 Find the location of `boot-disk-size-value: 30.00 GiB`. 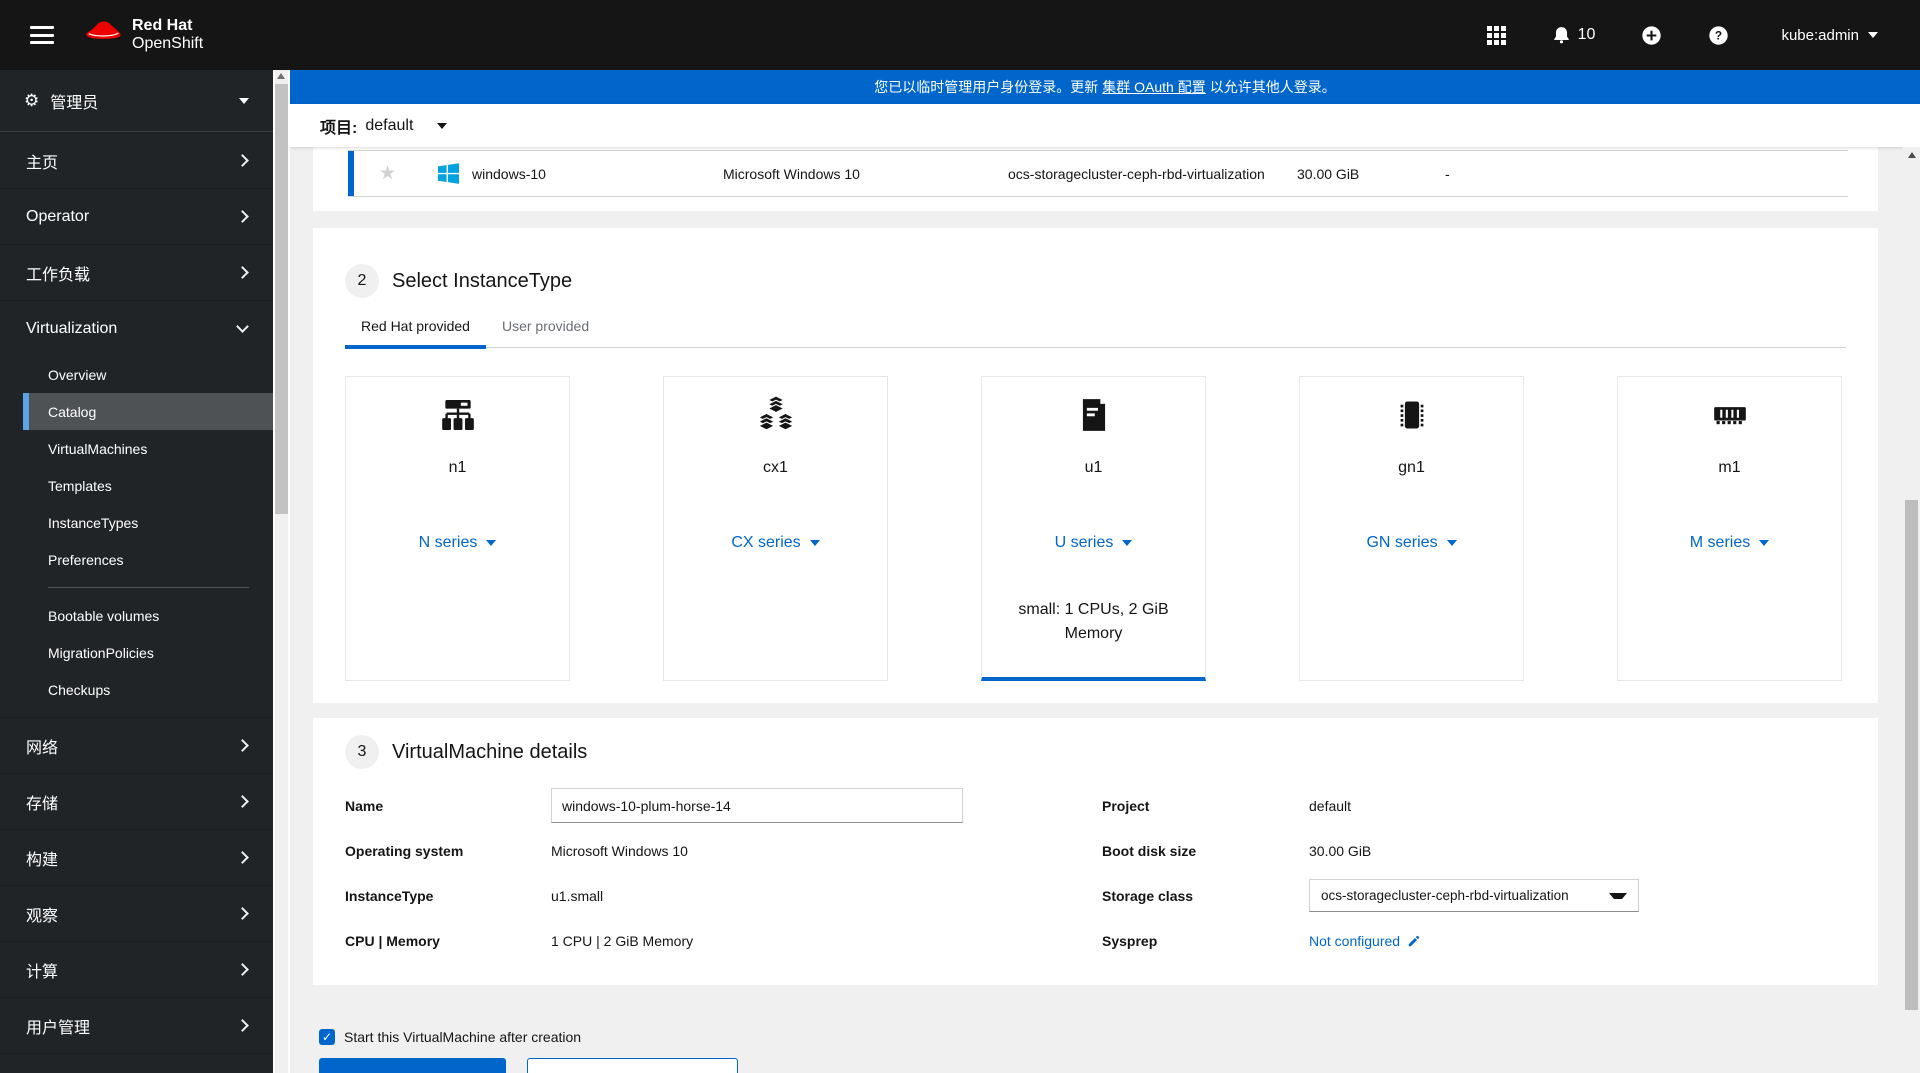

boot-disk-size-value: 30.00 GiB is located at coordinates (1340, 850).